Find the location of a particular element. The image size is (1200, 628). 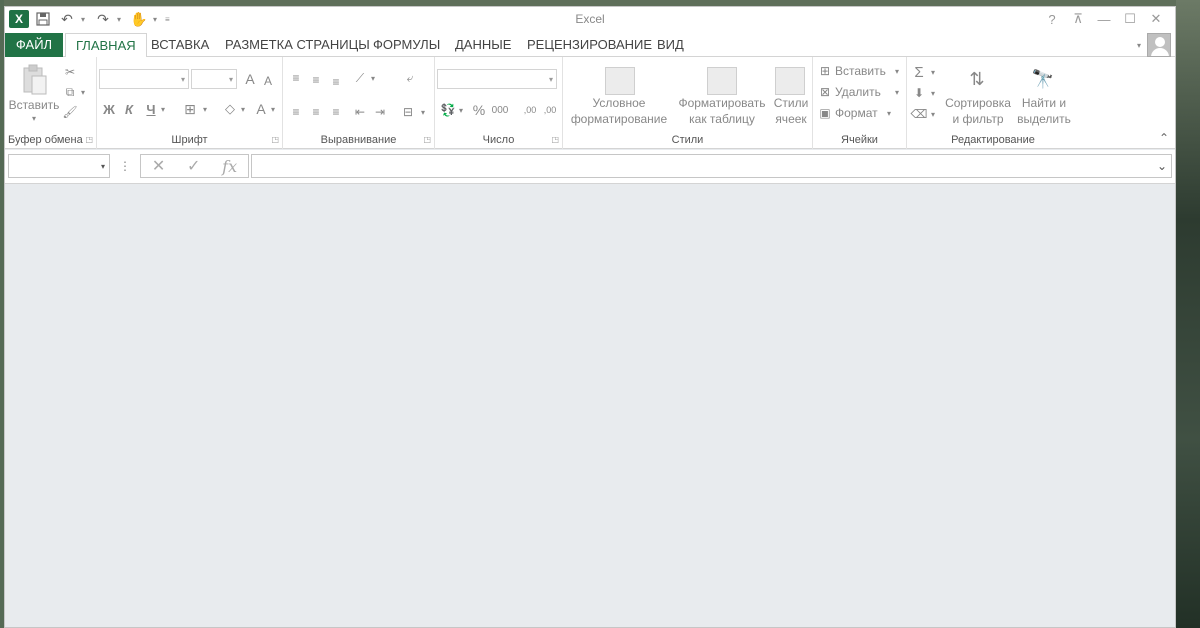

clear-icon: ⌫ is located at coordinates (919, 114).